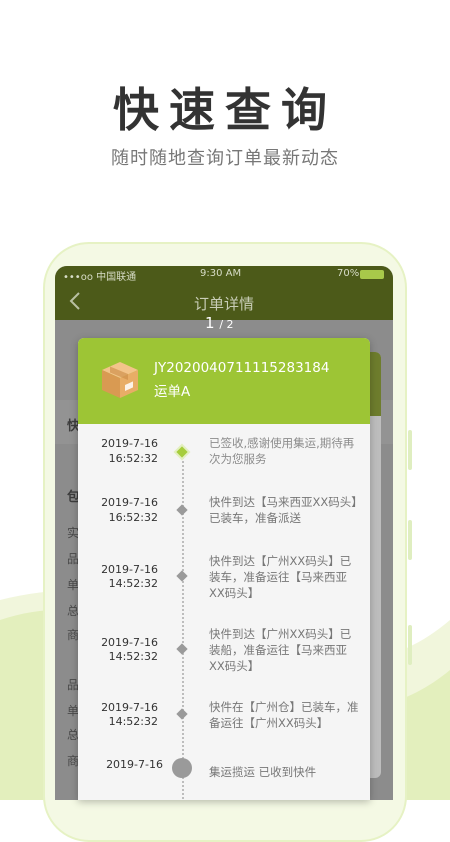 This screenshot has width=450, height=842. Describe the element at coordinates (172, 392) in the screenshot. I see `order-name: 运单A` at that location.